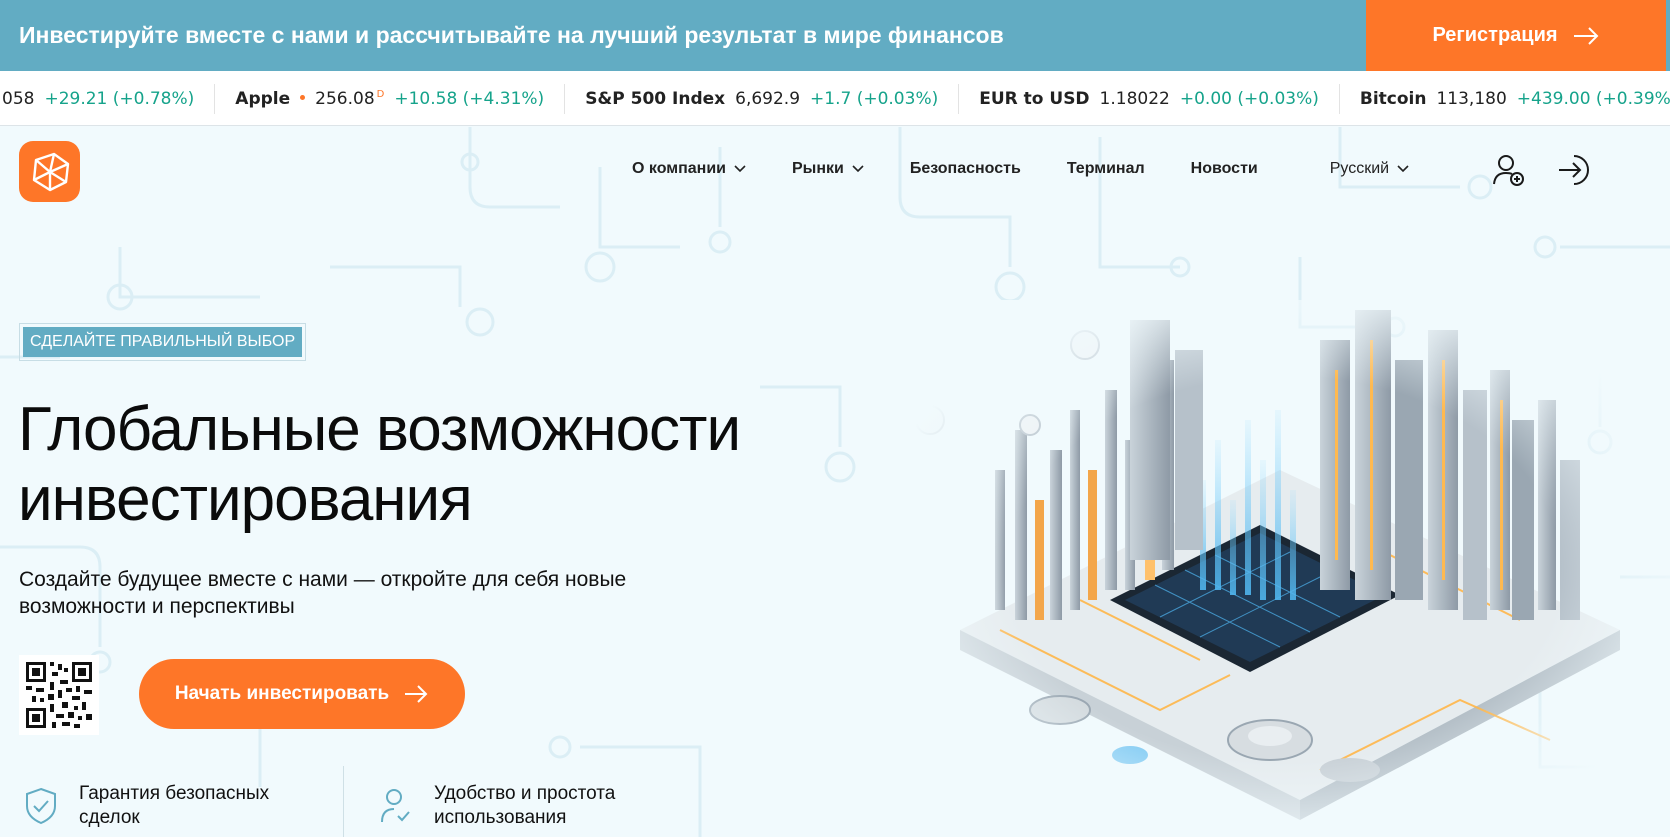  I want to click on ticker-change: +1.7 (+0.03%), so click(874, 98).